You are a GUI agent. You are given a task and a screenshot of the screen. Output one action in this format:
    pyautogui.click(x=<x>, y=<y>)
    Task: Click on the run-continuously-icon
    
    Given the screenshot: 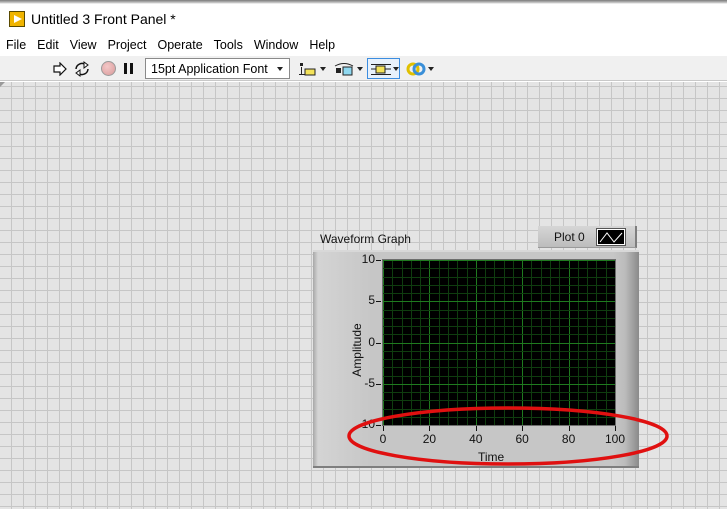 What is the action you would take?
    pyautogui.click(x=82, y=68)
    